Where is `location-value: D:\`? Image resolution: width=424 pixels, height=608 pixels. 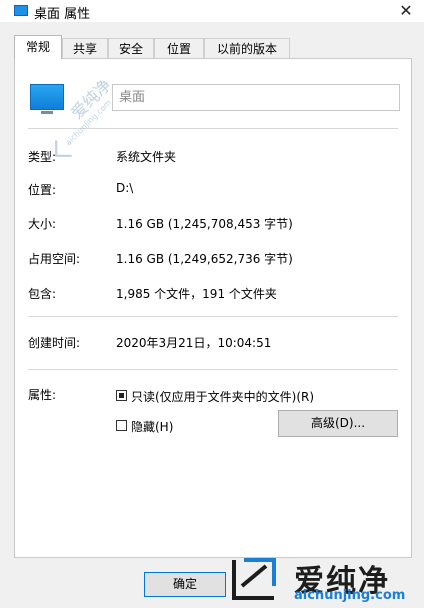 location-value: D:\ is located at coordinates (125, 188).